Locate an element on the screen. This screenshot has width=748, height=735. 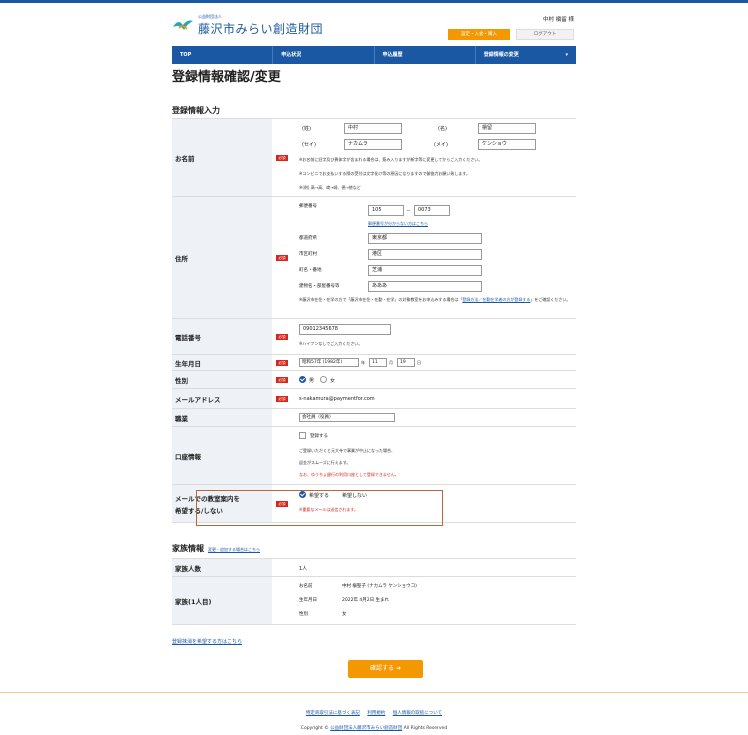
form-row-phone: 電話番号 必須 09012345678 ※ハイフンなしでご入力ください。 is located at coordinates (374, 337).